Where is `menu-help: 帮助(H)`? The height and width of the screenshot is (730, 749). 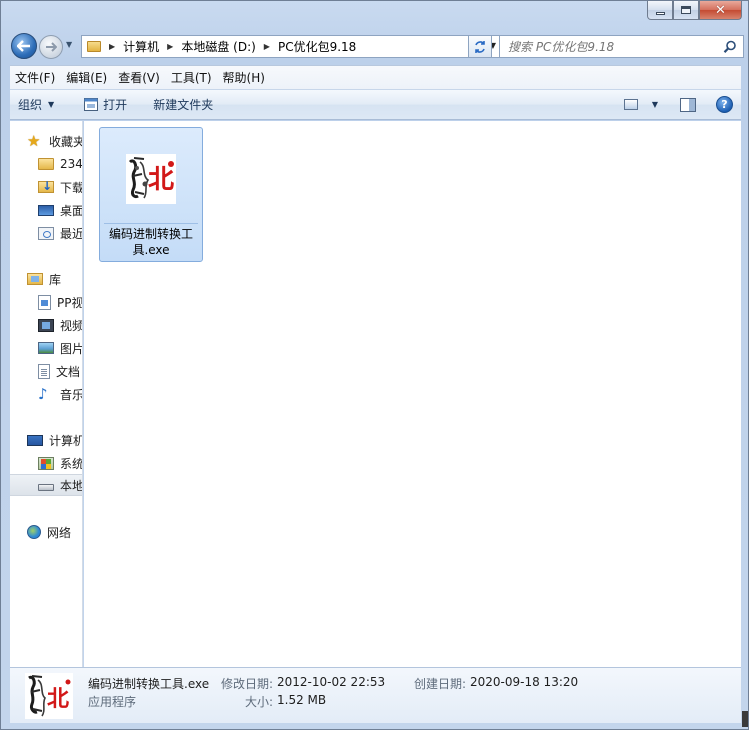 menu-help: 帮助(H) is located at coordinates (244, 77).